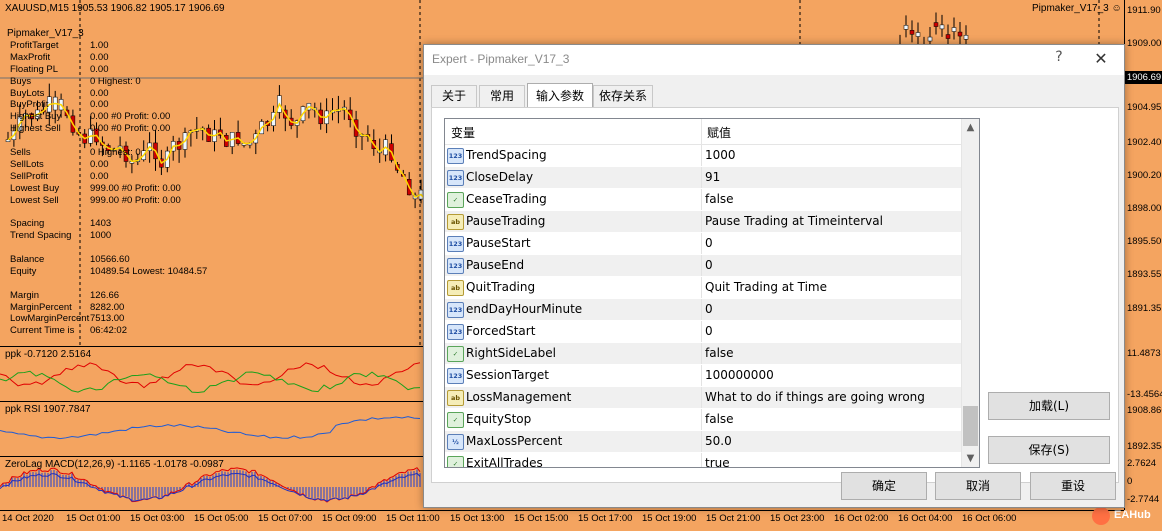 This screenshot has height=531, width=1162. I want to click on time-label: 15 Oct 13:00, so click(477, 518).